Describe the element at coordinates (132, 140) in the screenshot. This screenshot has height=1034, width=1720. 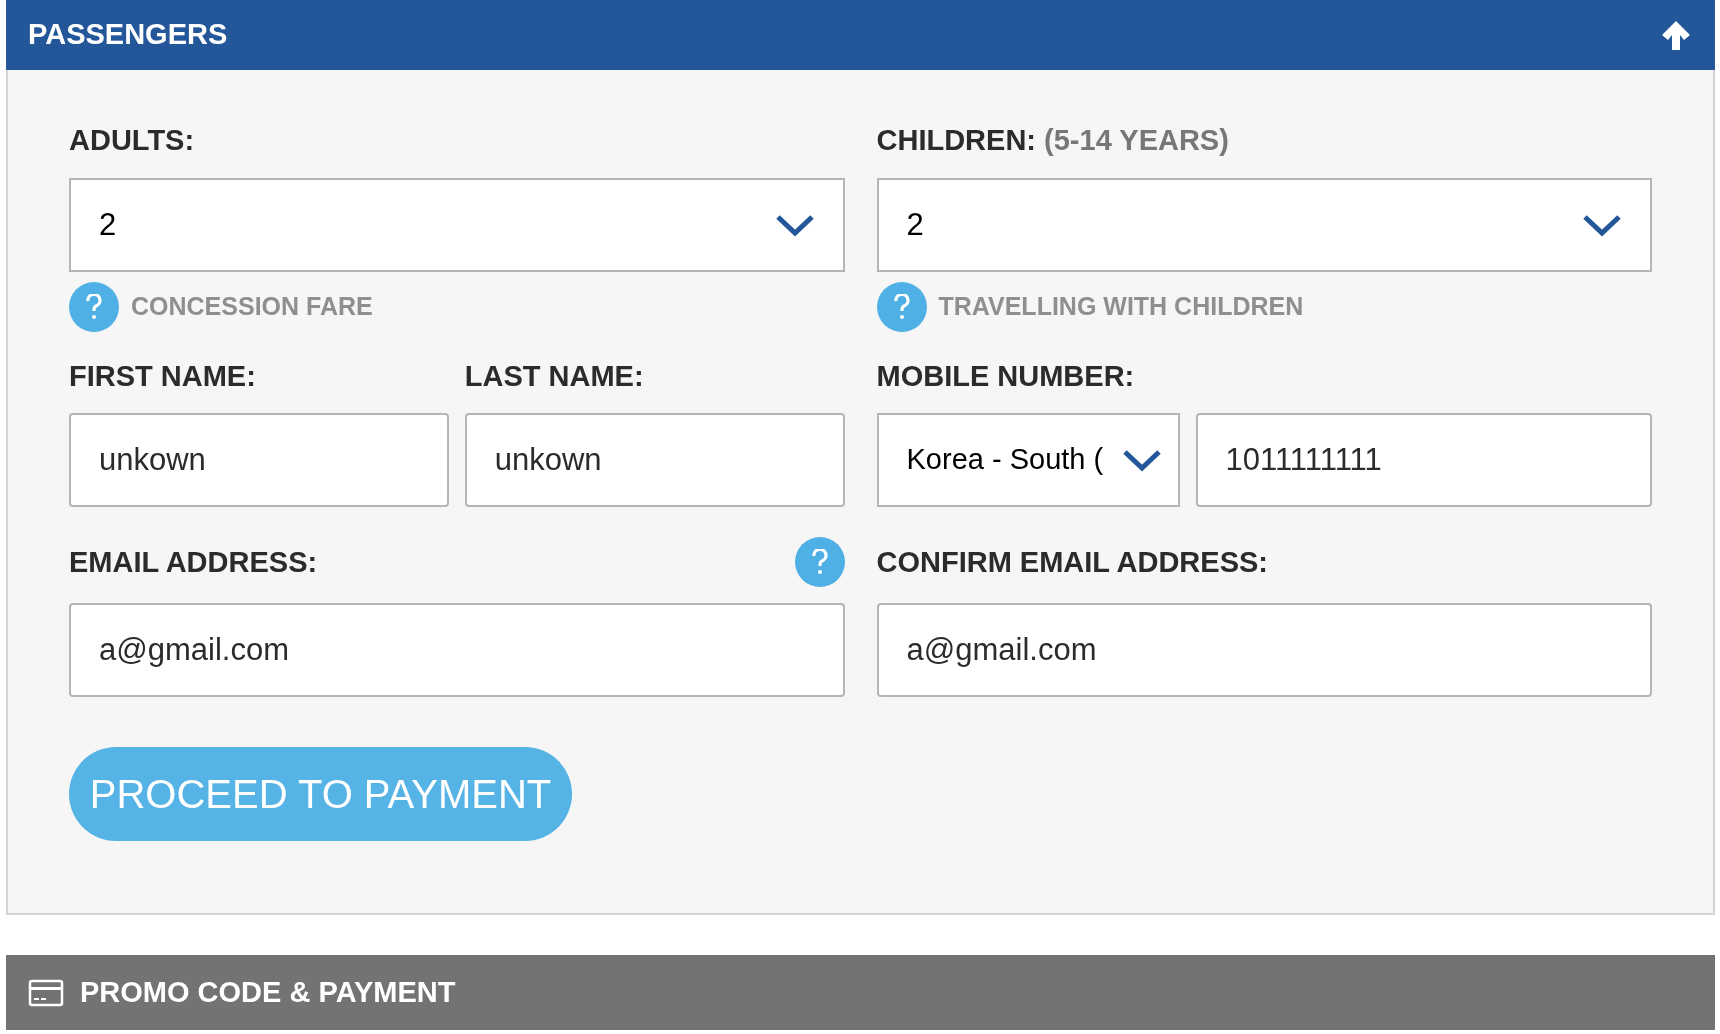
I see `field-label: ADULTS:` at that location.